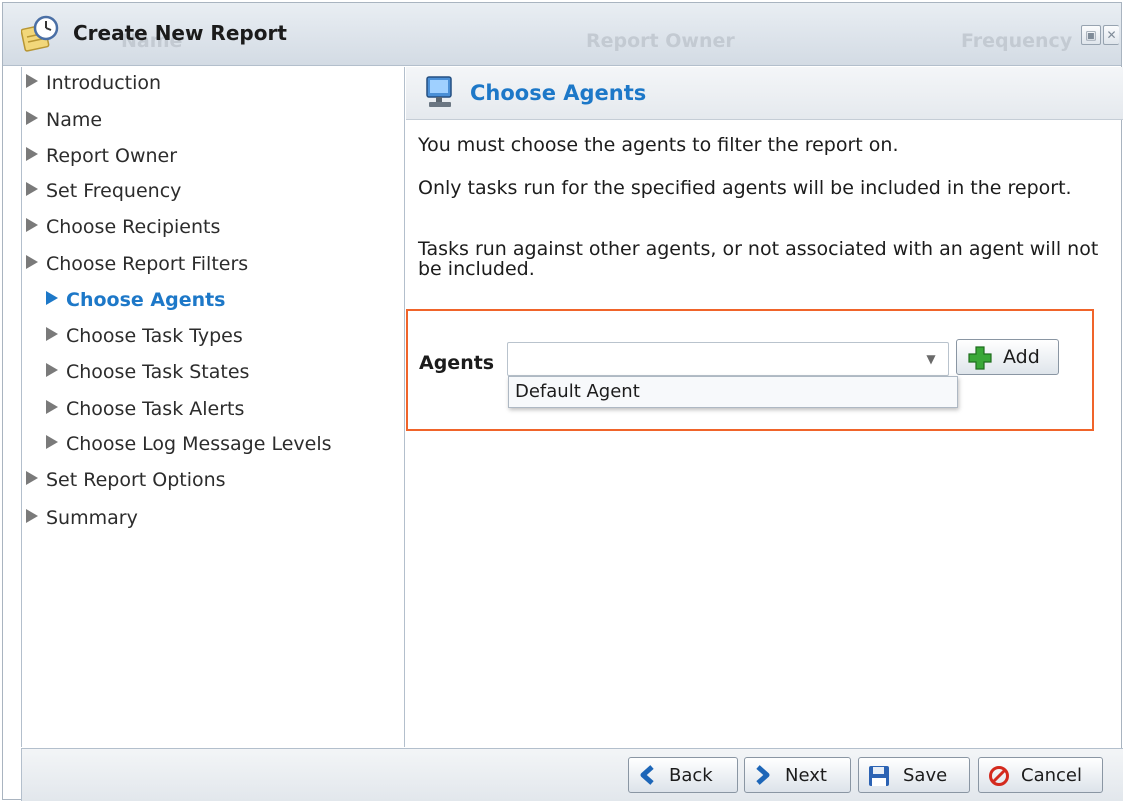 Image resolution: width=1124 pixels, height=802 pixels. Describe the element at coordinates (931, 359) in the screenshot. I see `chevron-down-icon: ▼` at that location.